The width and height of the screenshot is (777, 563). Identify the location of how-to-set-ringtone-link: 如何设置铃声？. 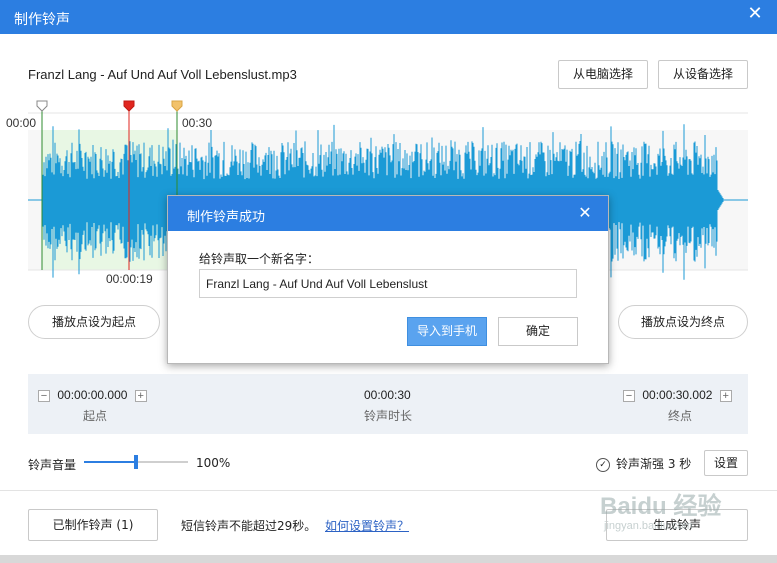
(367, 525).